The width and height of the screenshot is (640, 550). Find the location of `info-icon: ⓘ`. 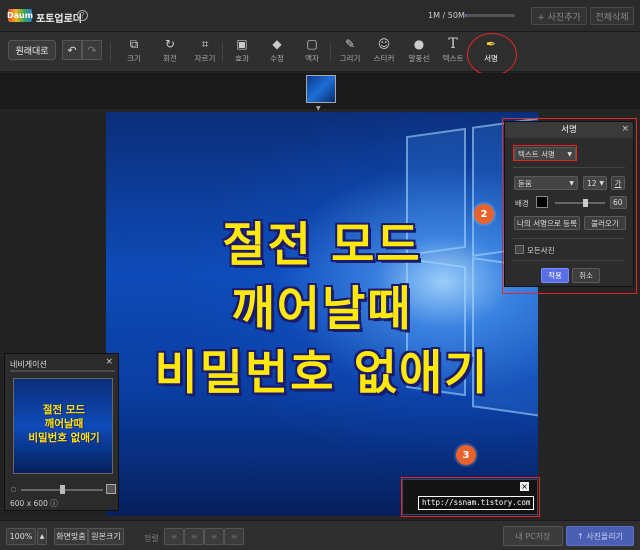

info-icon: ⓘ is located at coordinates (54, 503).